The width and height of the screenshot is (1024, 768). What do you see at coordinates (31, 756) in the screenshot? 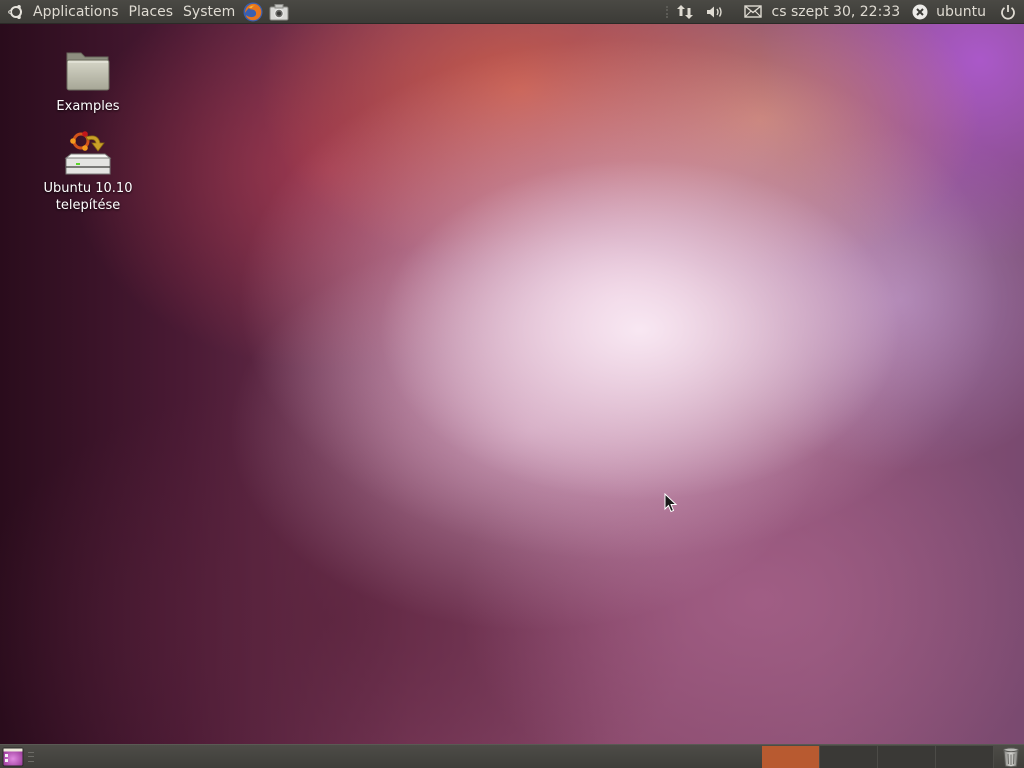
I see `panel-grip` at bounding box center [31, 756].